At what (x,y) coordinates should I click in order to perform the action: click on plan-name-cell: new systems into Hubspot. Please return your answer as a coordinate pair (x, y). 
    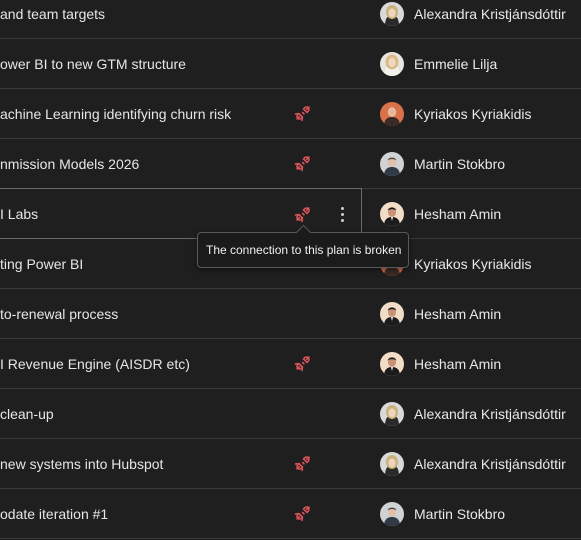
    Looking at the image, I should click on (181, 463).